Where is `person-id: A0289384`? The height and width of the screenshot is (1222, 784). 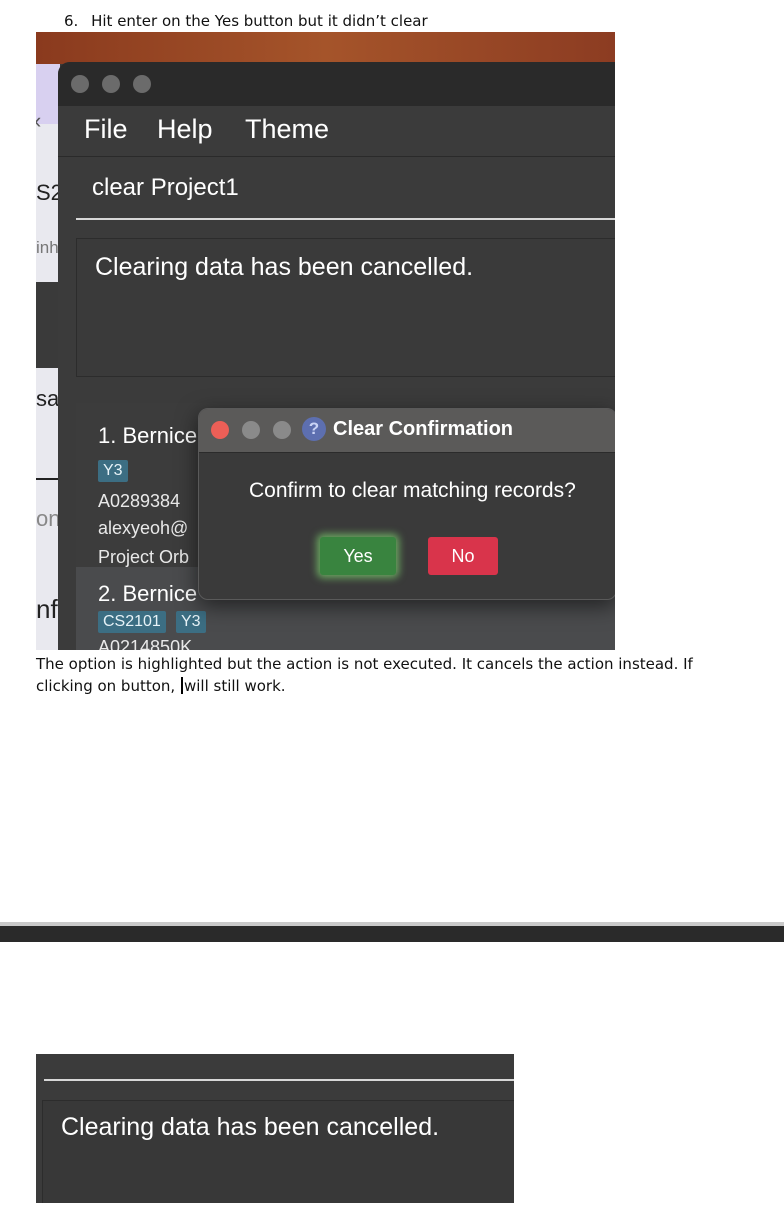 person-id: A0289384 is located at coordinates (139, 501).